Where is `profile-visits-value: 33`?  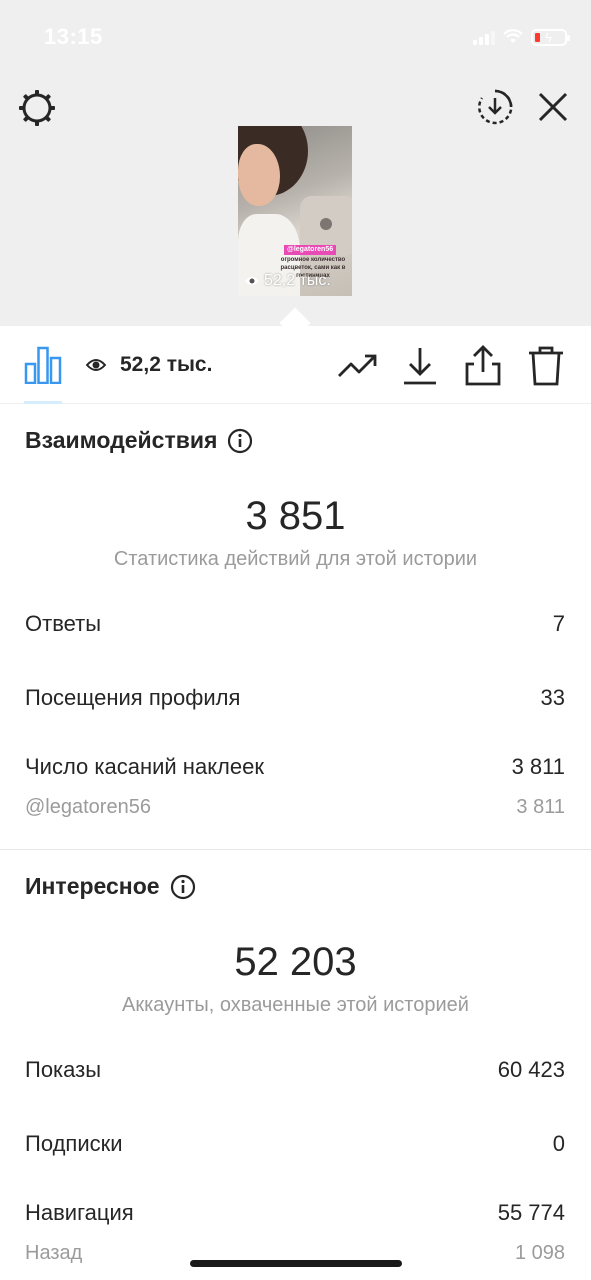 profile-visits-value: 33 is located at coordinates (552, 697).